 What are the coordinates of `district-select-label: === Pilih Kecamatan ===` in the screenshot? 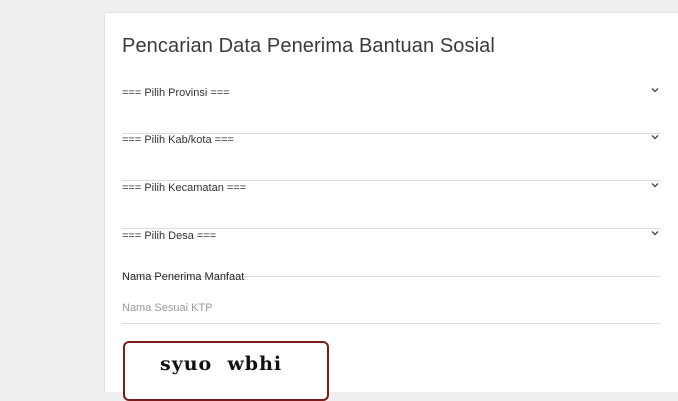 It's located at (184, 188).